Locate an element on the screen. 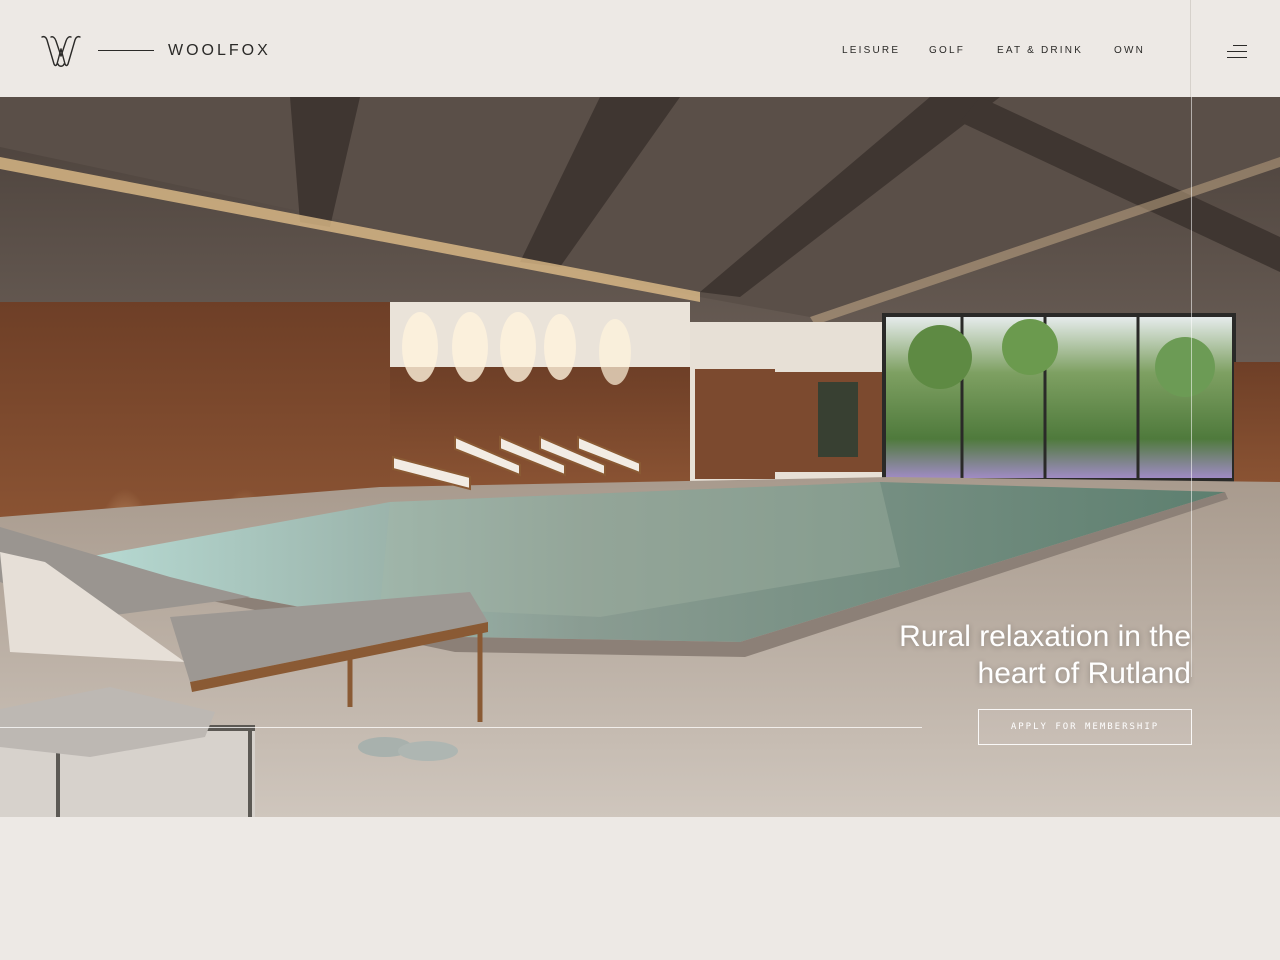 Image resolution: width=1280 pixels, height=960 pixels. nav-link-golf: GOLF is located at coordinates (947, 50).